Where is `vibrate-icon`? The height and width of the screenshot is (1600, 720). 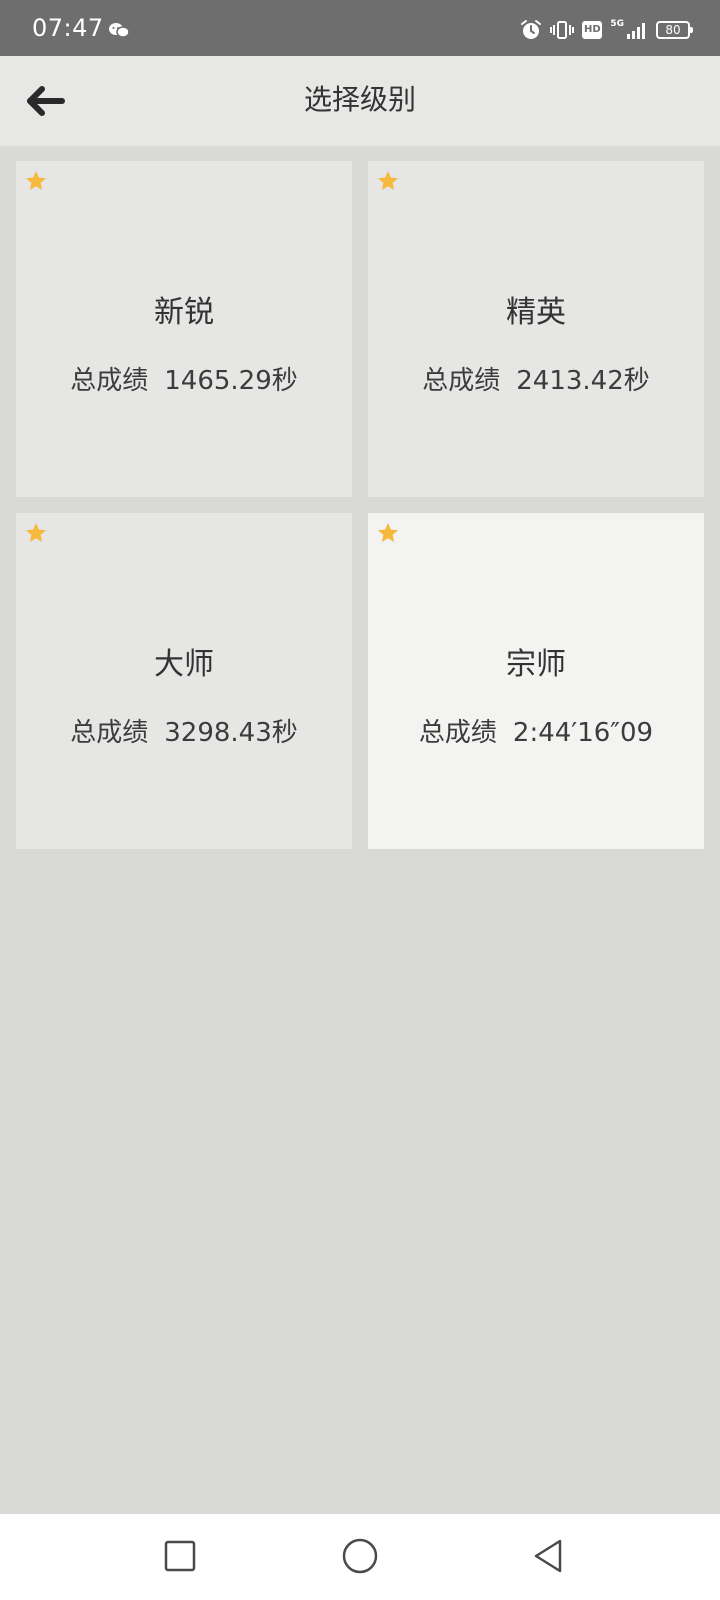 vibrate-icon is located at coordinates (562, 30).